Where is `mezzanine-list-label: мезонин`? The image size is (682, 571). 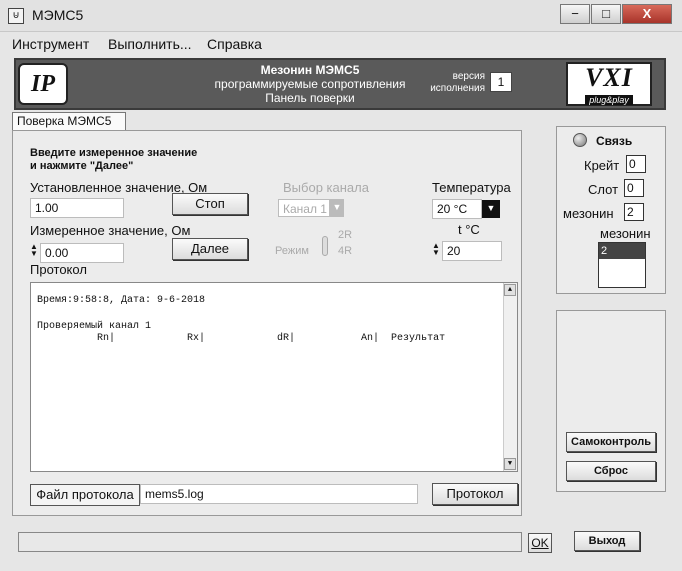 mezzanine-list-label: мезонин is located at coordinates (625, 233).